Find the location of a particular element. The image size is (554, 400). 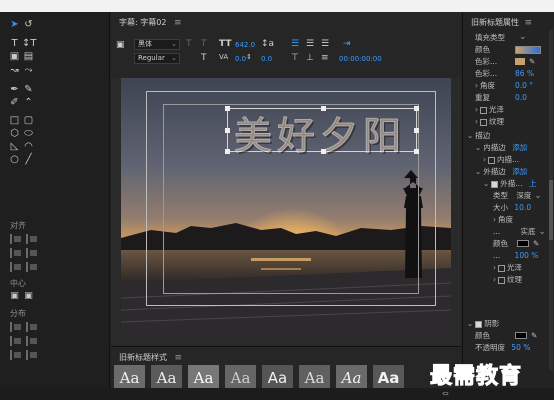

handle-mr is located at coordinates (416, 130).